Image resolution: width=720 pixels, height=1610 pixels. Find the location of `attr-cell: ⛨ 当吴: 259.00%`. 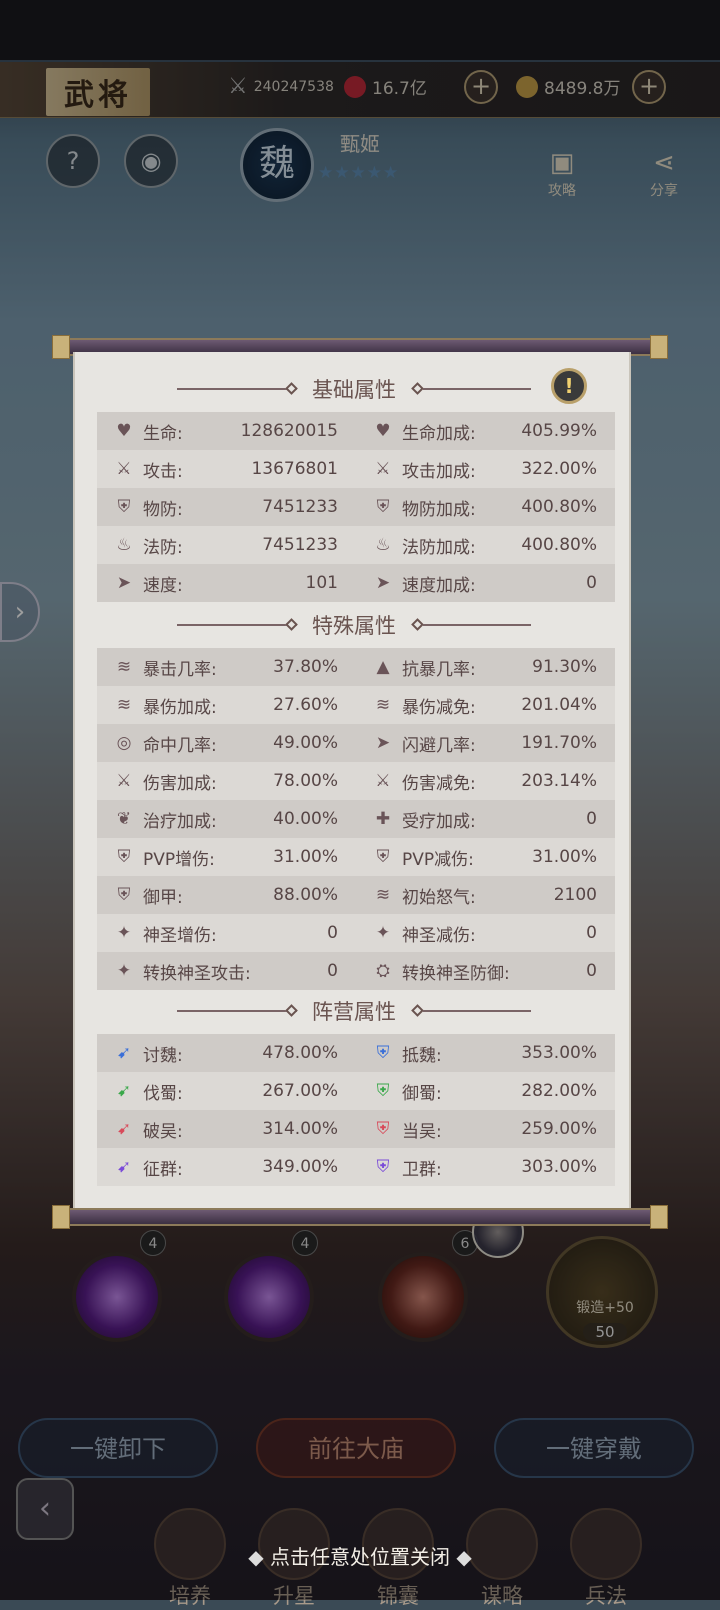

attr-cell: ⛨ 当吴: 259.00% is located at coordinates (485, 1129).